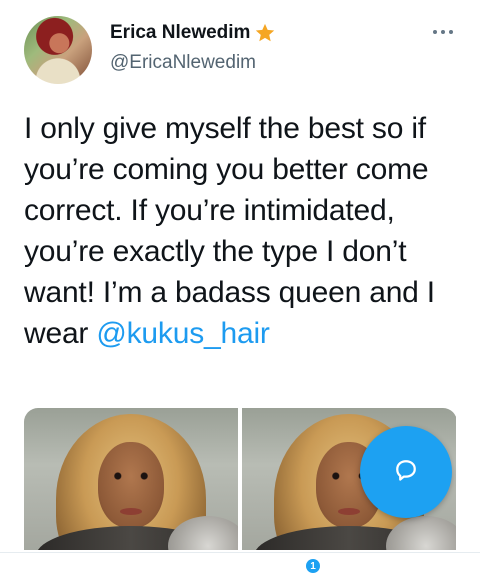 The width and height of the screenshot is (480, 573). Describe the element at coordinates (240, 552) in the screenshot. I see `bottom-nav-divider` at that location.